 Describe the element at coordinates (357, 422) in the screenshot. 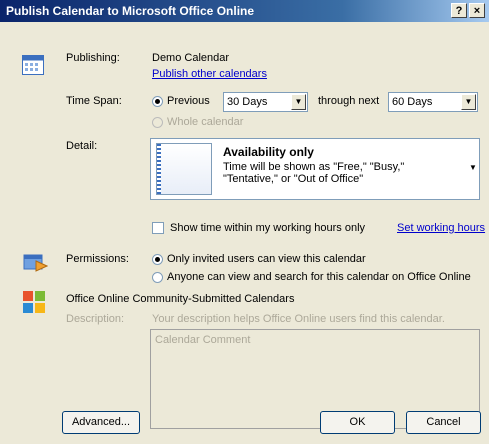

I see `ok-button: OK` at that location.